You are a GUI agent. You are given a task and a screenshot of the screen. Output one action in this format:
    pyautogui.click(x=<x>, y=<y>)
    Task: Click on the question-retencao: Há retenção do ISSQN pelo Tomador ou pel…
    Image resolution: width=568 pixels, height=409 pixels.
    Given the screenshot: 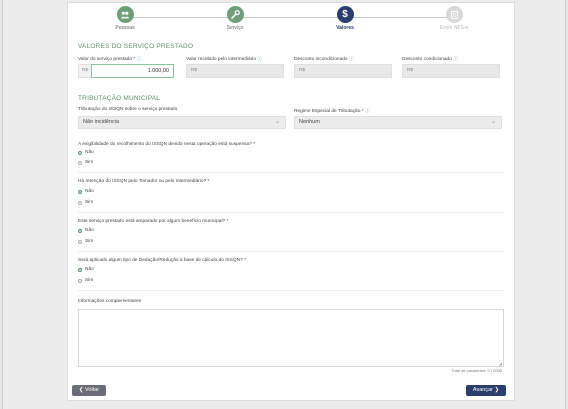 What is the action you would take?
    pyautogui.click(x=144, y=181)
    